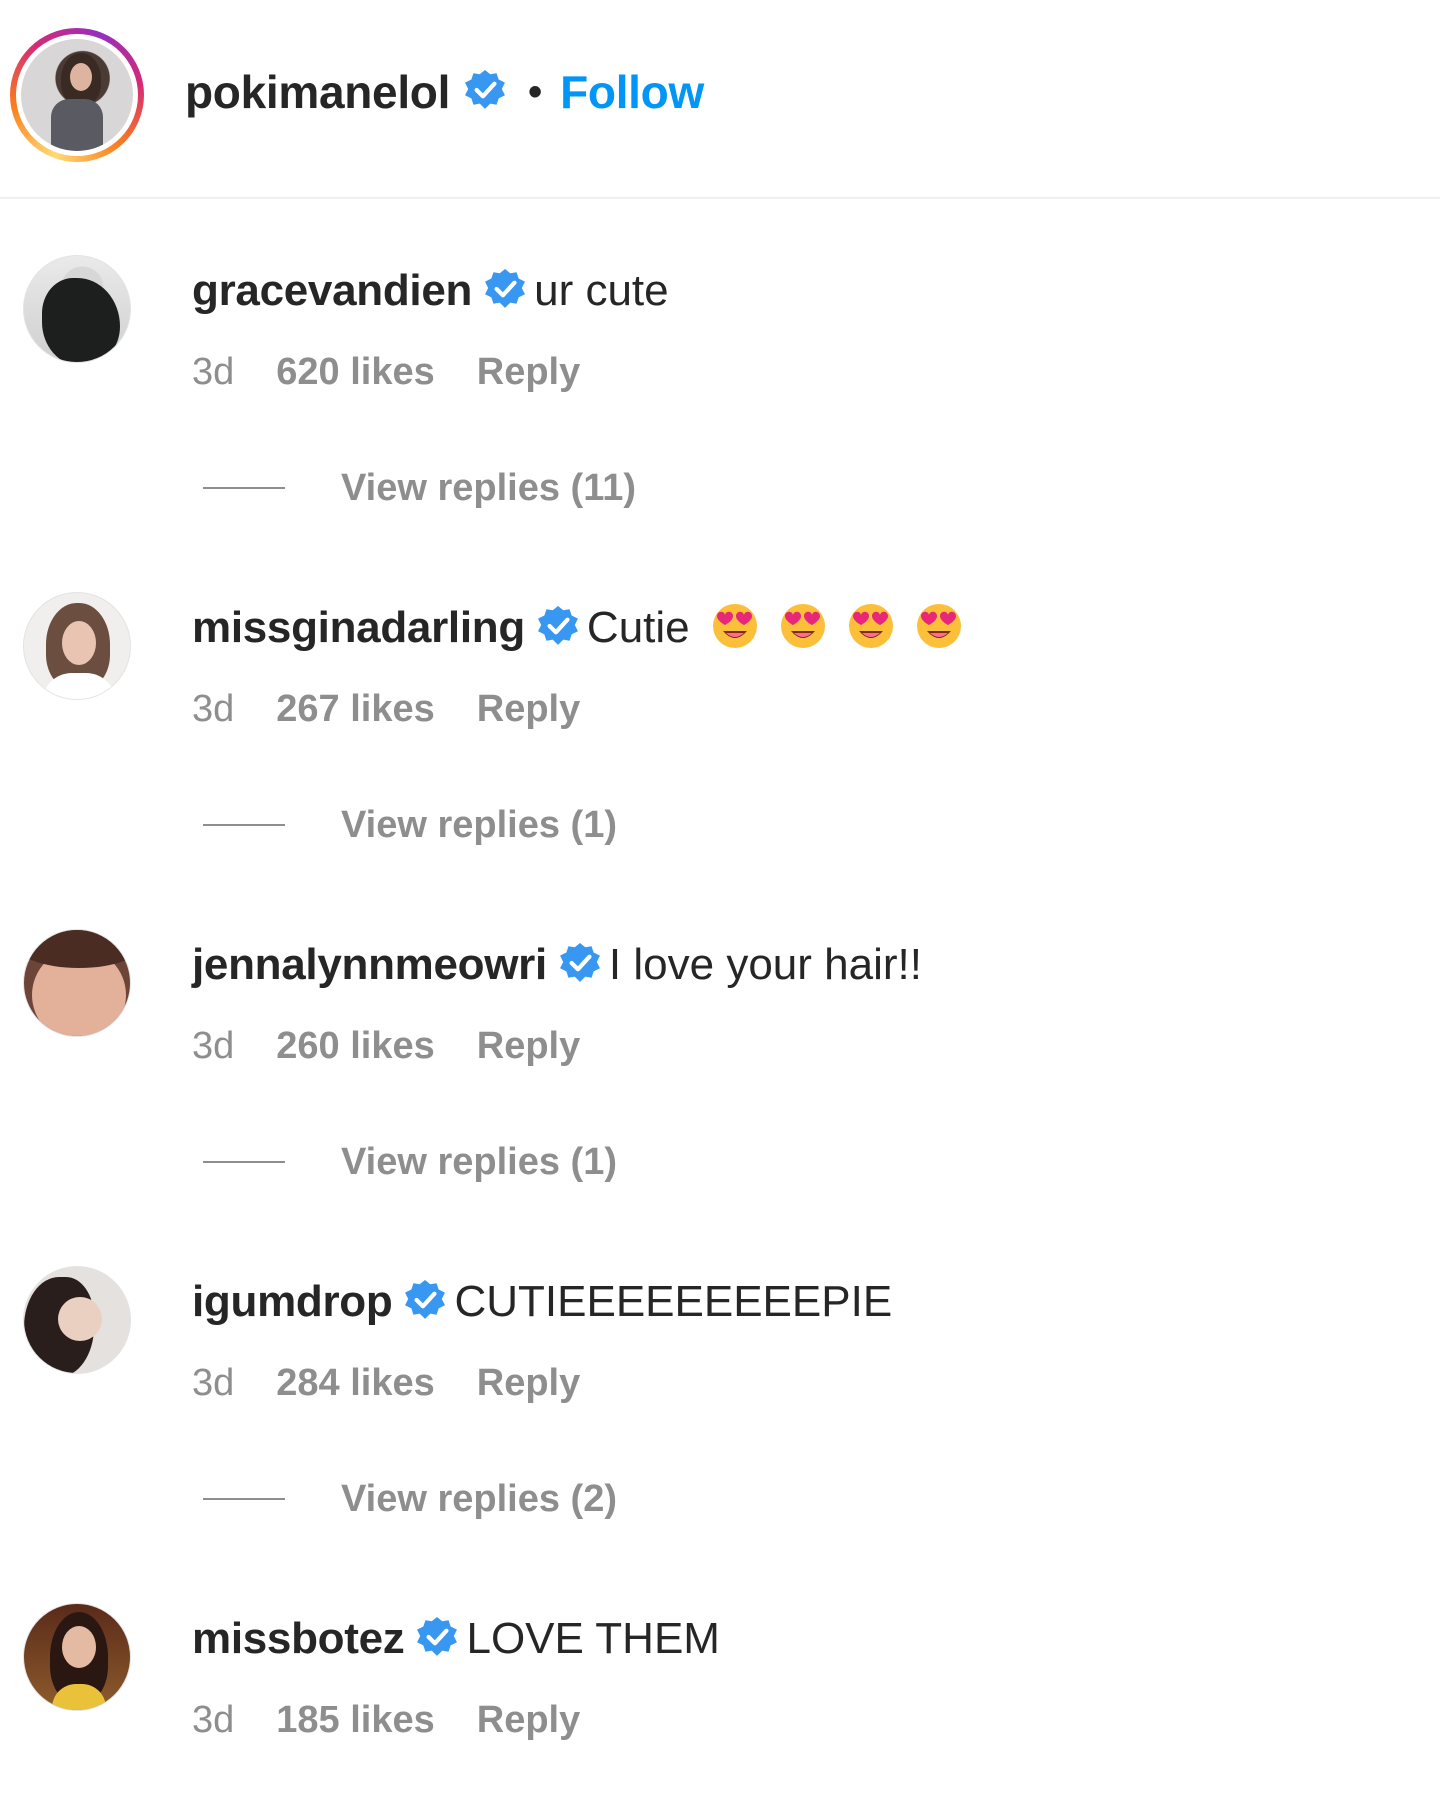 Image resolution: width=1440 pixels, height=1800 pixels. What do you see at coordinates (632, 92) in the screenshot?
I see `follow-button: Follow` at bounding box center [632, 92].